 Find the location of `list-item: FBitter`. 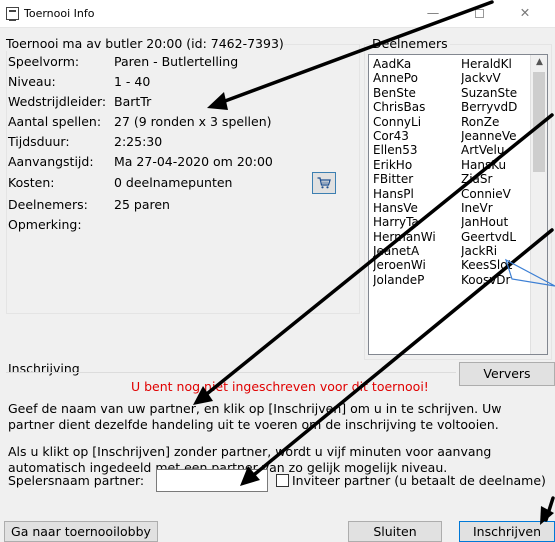

list-item: FBitter is located at coordinates (417, 179).